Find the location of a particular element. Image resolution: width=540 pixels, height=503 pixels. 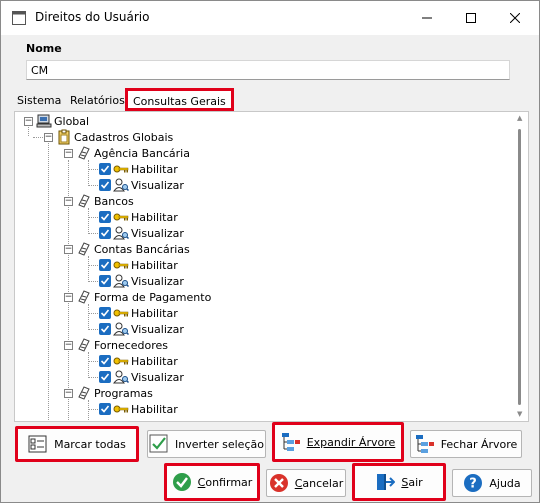

scroll-down-icon: ▼ is located at coordinates (519, 414).